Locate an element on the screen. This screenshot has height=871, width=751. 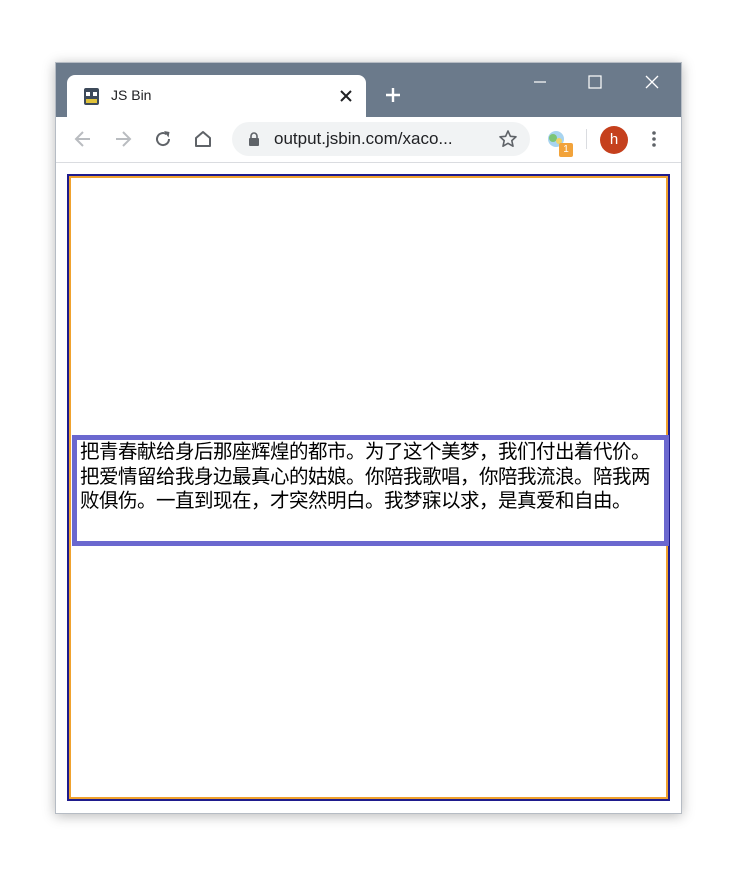
browser-tab: JS Bin is located at coordinates (216, 96).